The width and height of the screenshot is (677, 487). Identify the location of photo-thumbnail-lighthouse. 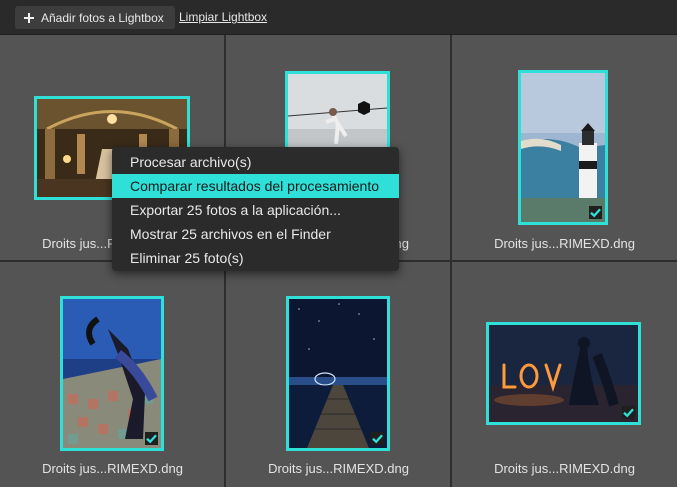
(563, 147).